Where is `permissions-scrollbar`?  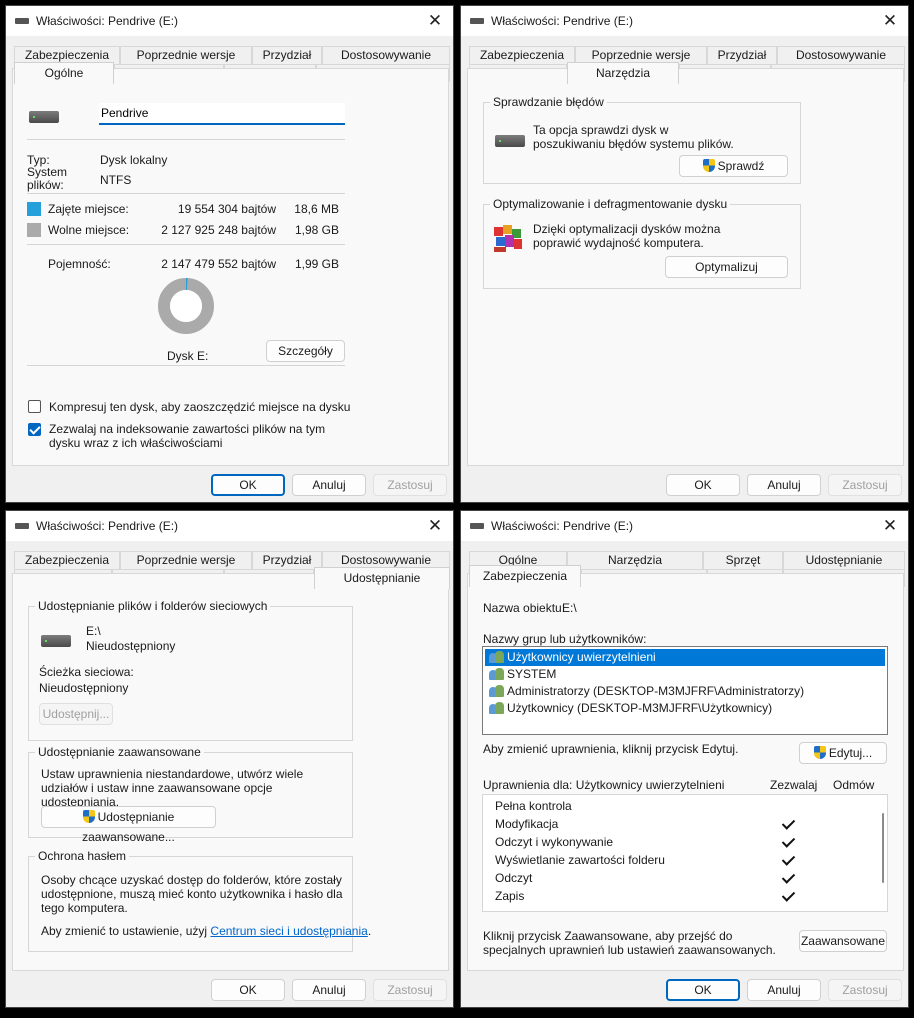 permissions-scrollbar is located at coordinates (883, 848).